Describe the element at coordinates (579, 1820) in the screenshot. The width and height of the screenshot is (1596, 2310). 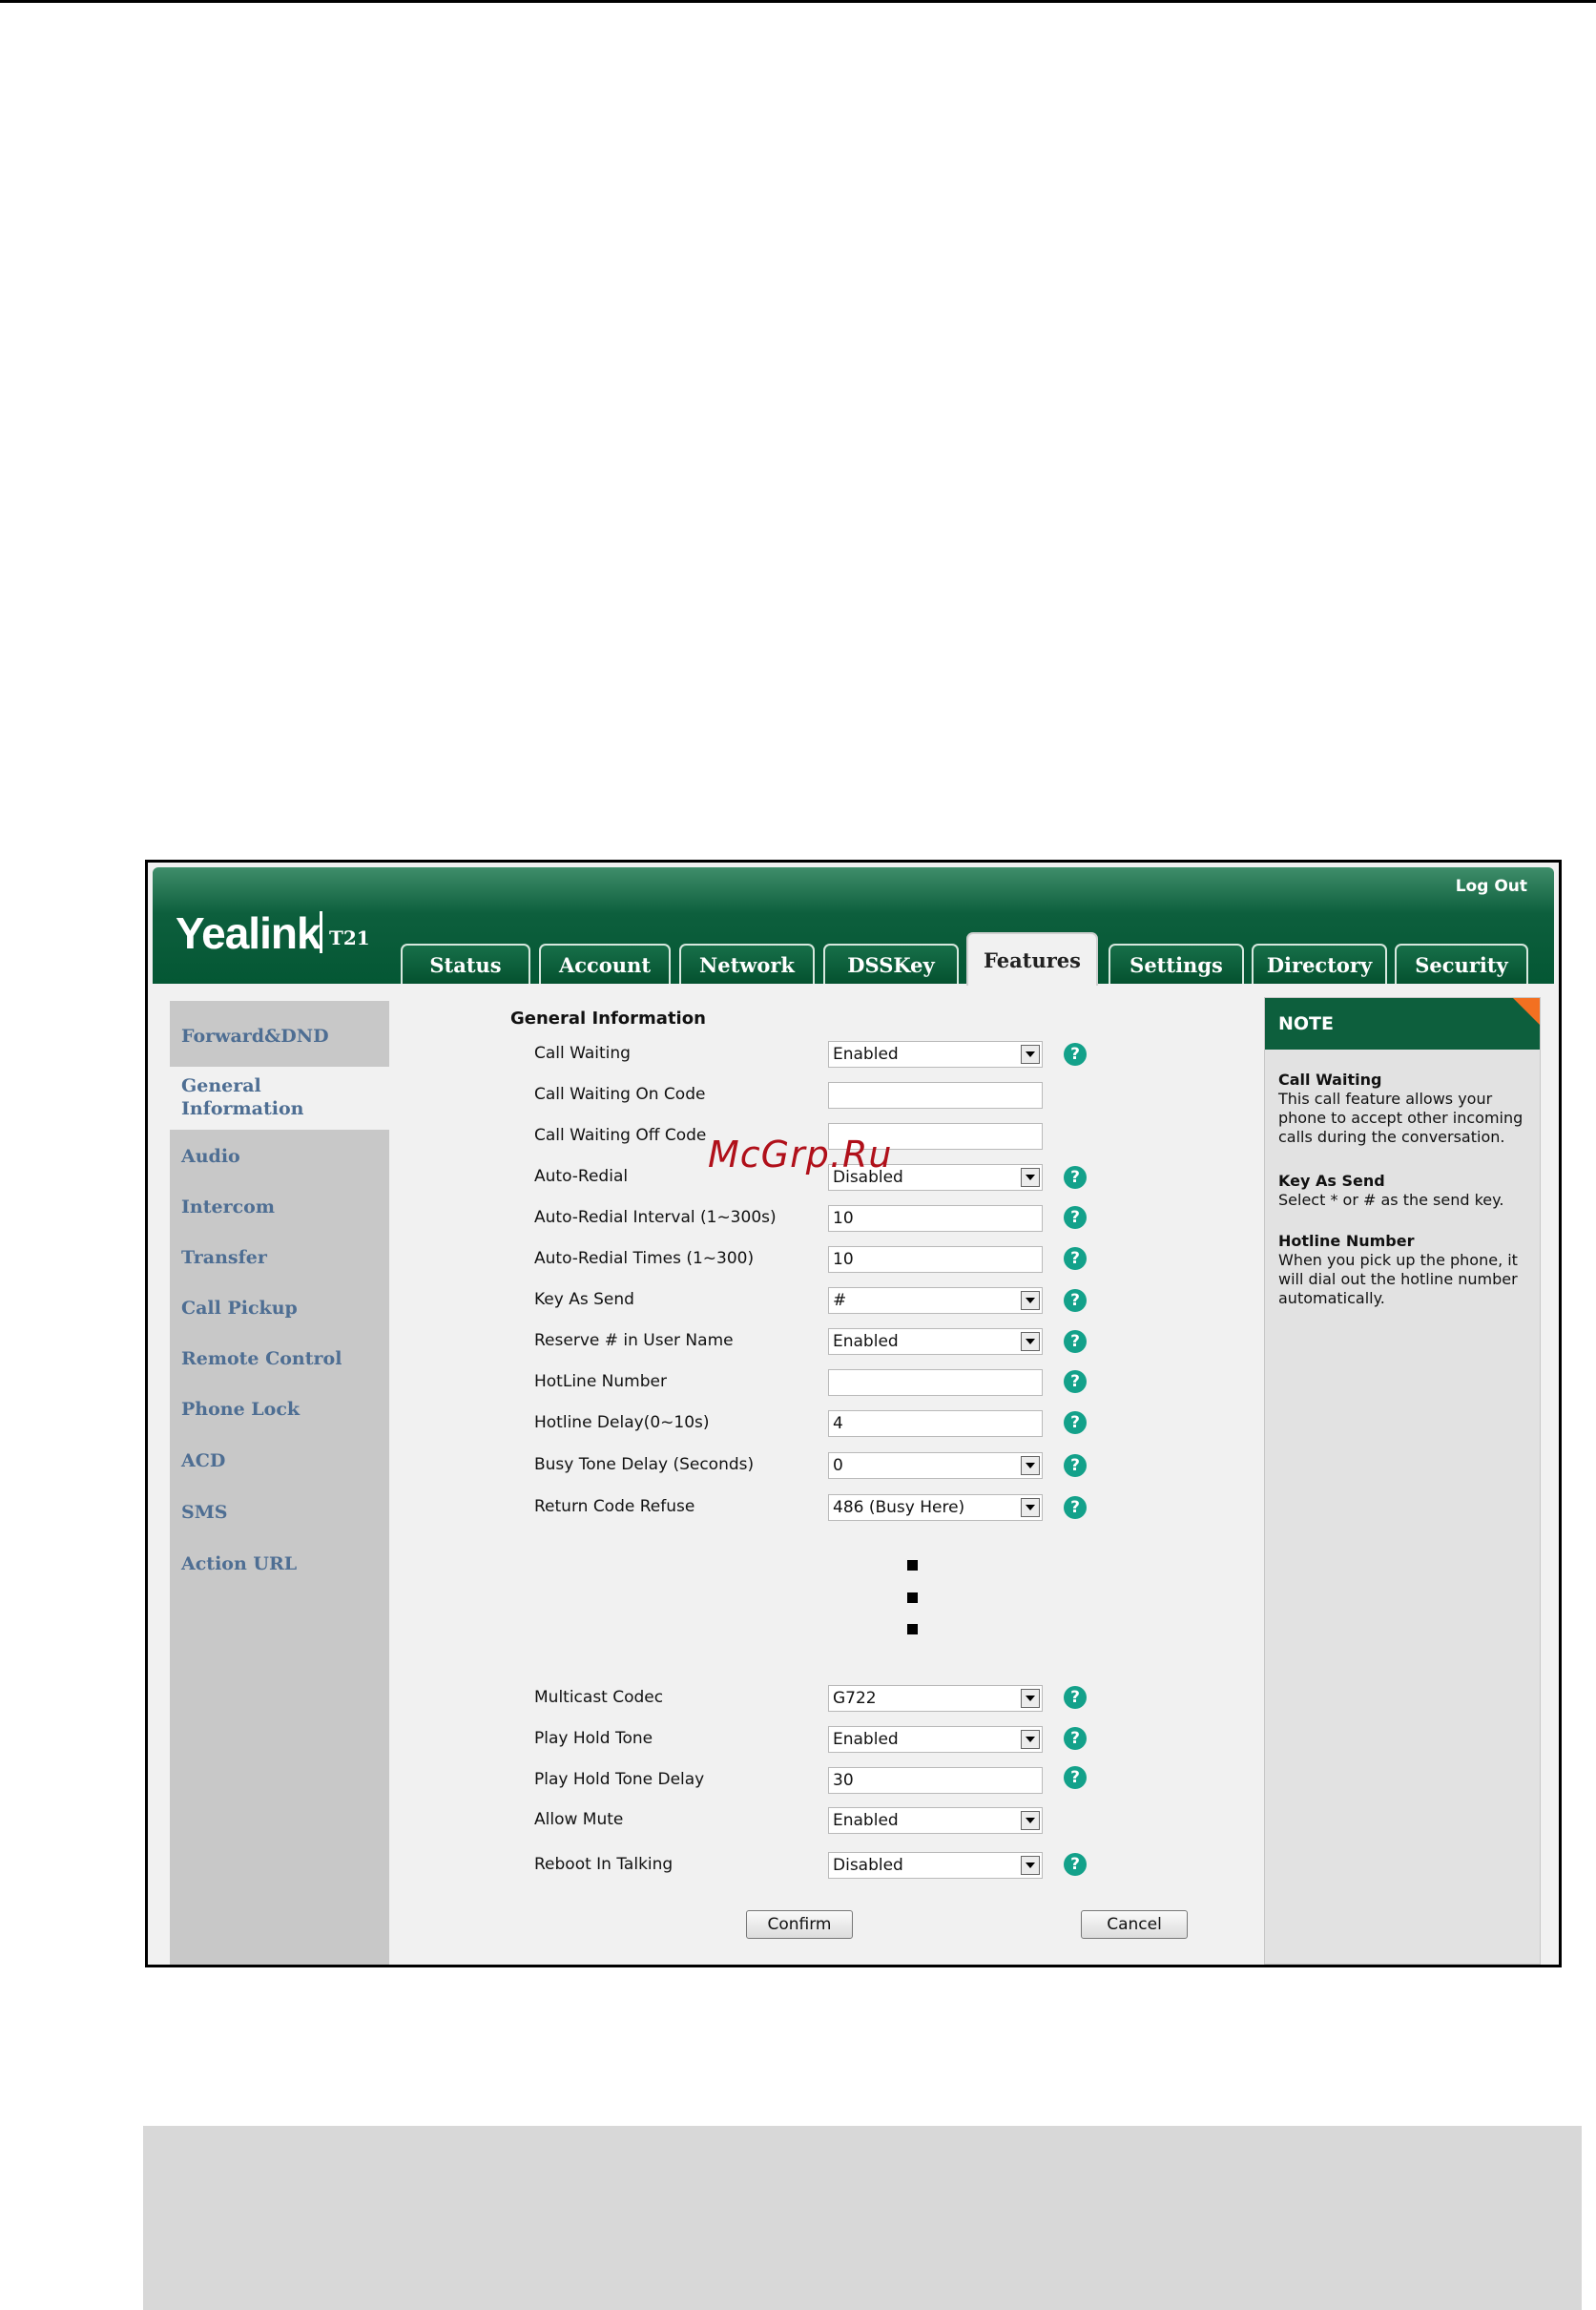
I see `allow-mute-label: Allow Mute` at that location.